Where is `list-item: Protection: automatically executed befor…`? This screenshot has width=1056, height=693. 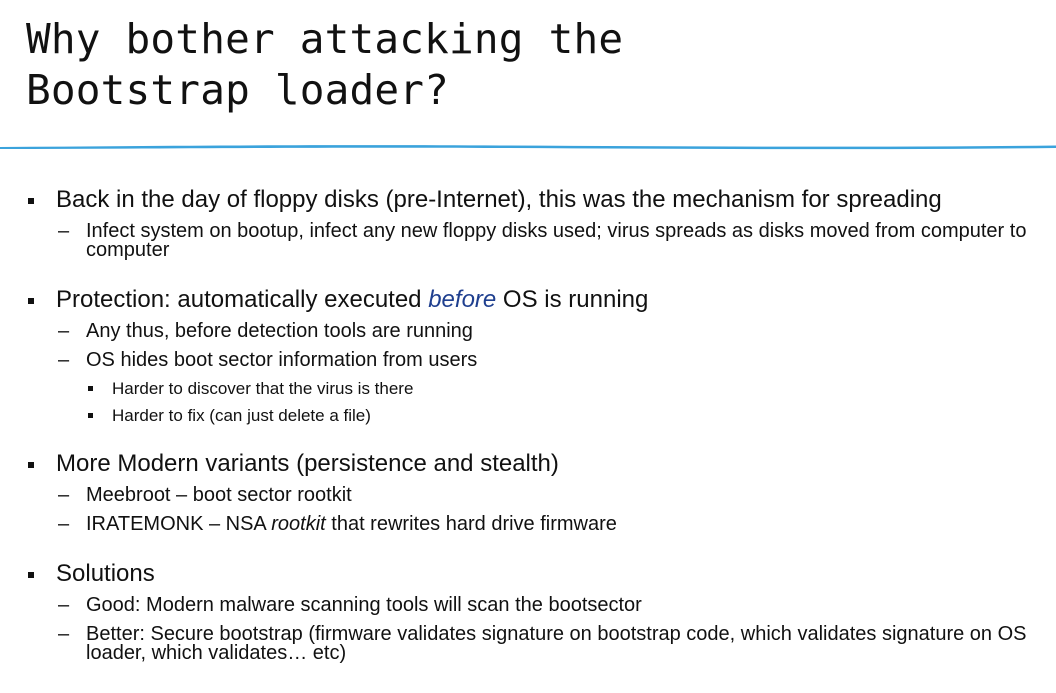 list-item: Protection: automatically executed befor… is located at coordinates (536, 300).